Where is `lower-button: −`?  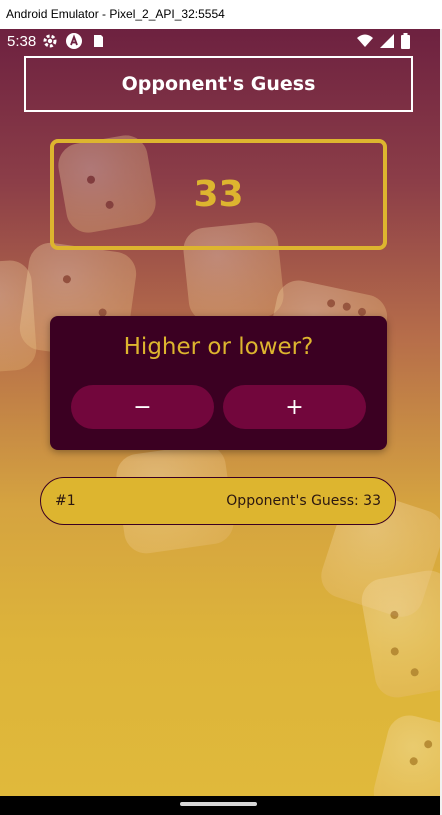 lower-button: − is located at coordinates (142, 407).